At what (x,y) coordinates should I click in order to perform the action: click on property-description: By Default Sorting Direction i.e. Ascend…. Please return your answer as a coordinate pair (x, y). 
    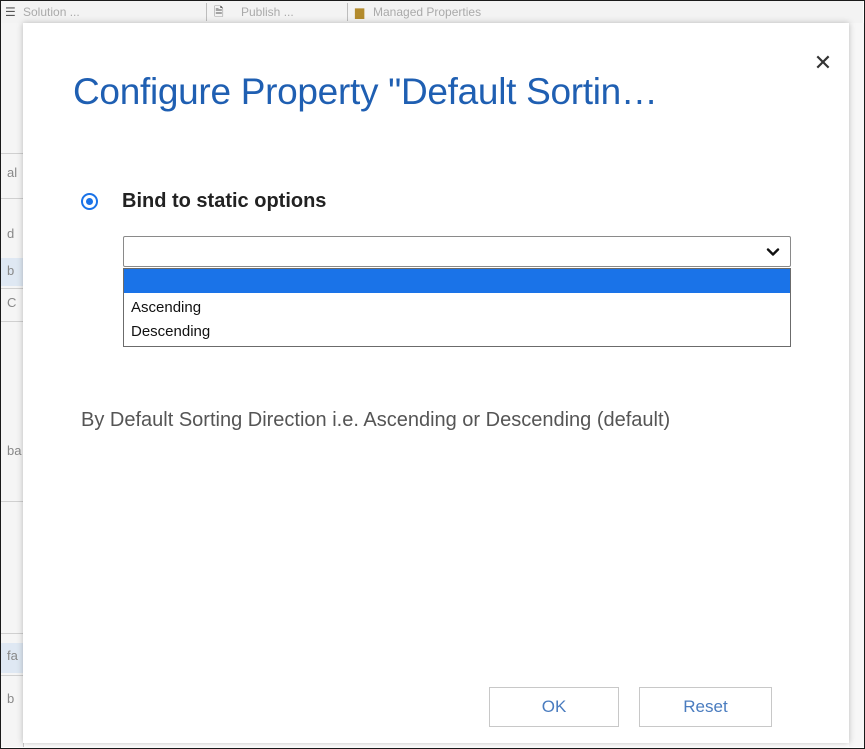
    Looking at the image, I should click on (376, 420).